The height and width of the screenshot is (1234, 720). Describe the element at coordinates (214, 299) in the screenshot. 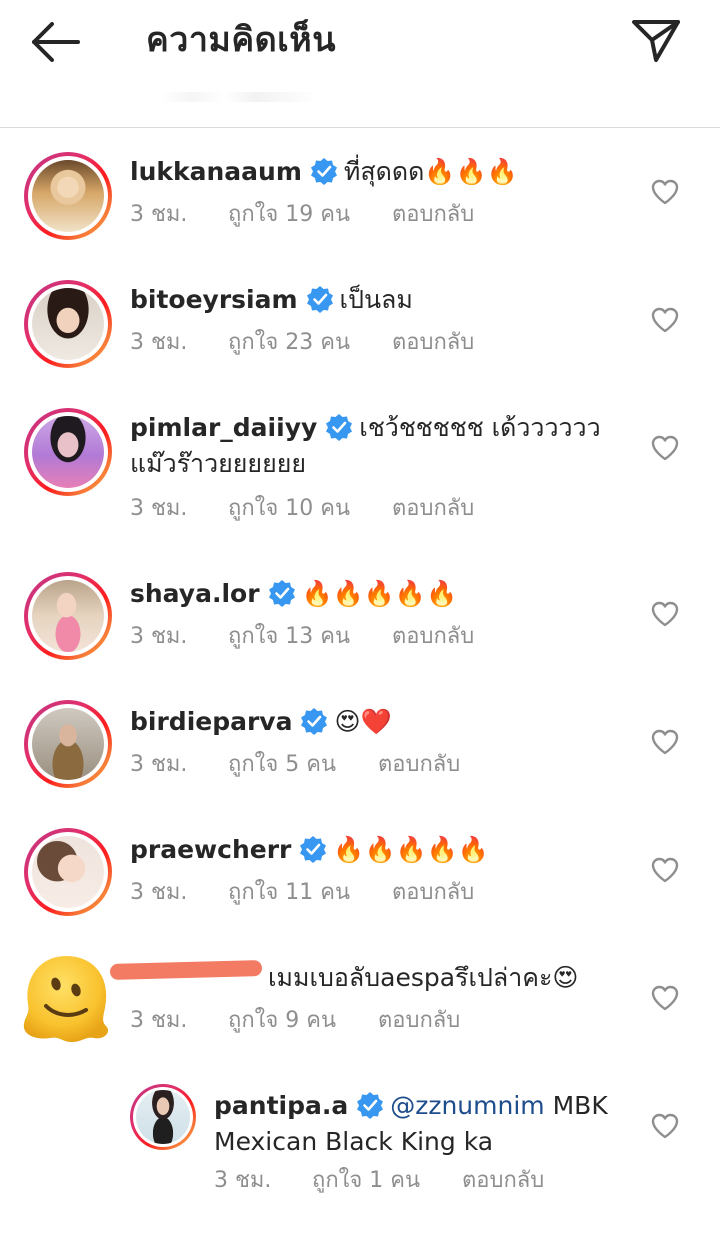

I see `comment-username: bitoeyrsiam` at that location.